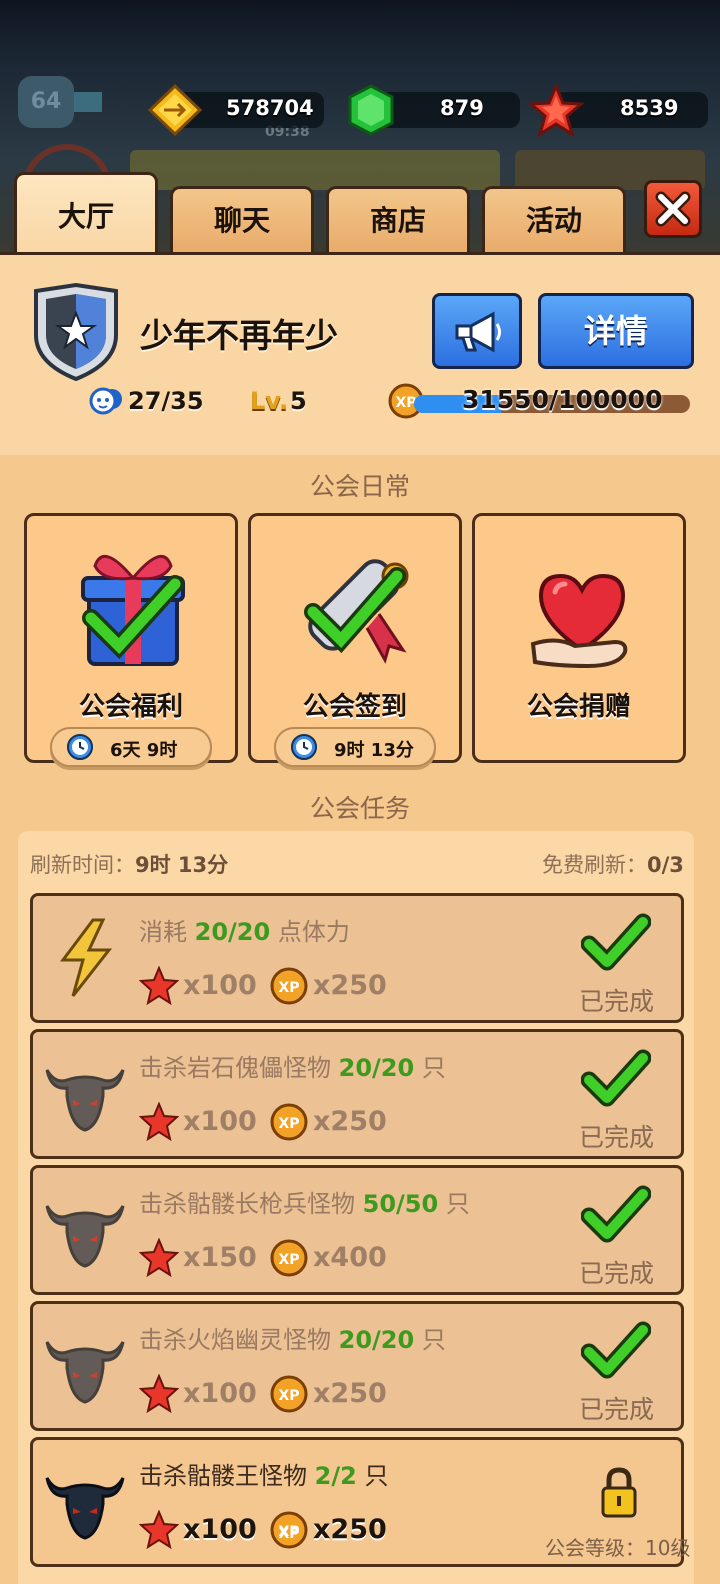 This screenshot has height=1584, width=720. I want to click on task-row: 击杀骷髅长枪兵怪物 50/50 只 x150 XP x400 已完成, so click(357, 1230).